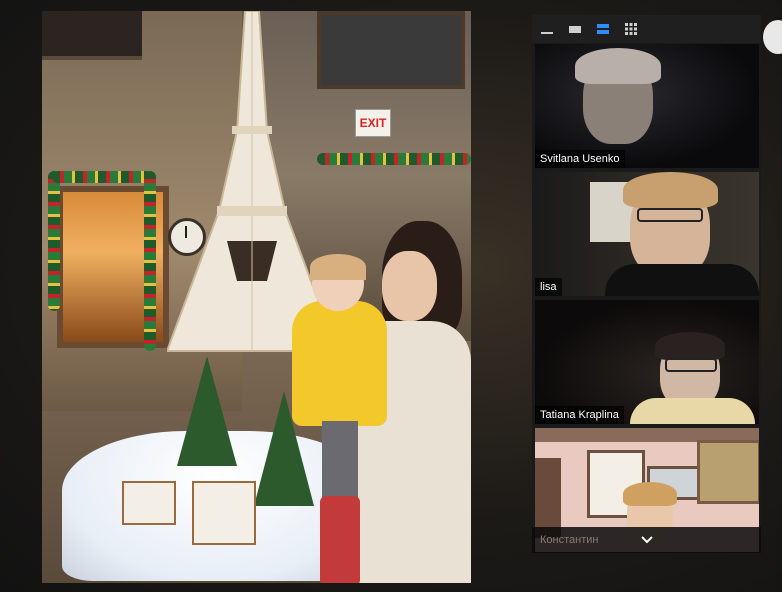 This screenshot has width=782, height=592. Describe the element at coordinates (647, 234) in the screenshot. I see `participant-video-tile: lisa` at that location.